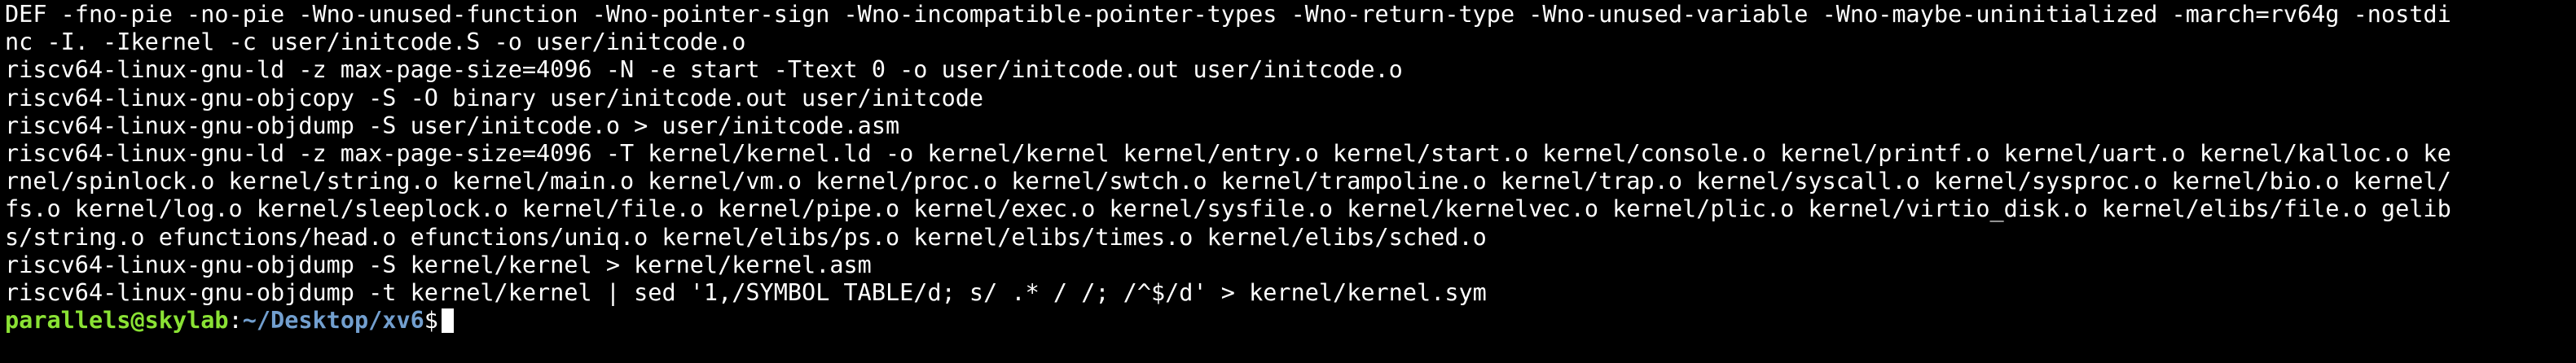 The height and width of the screenshot is (363, 2576). What do you see at coordinates (431, 321) in the screenshot?
I see `prompt-symbol: $` at bounding box center [431, 321].